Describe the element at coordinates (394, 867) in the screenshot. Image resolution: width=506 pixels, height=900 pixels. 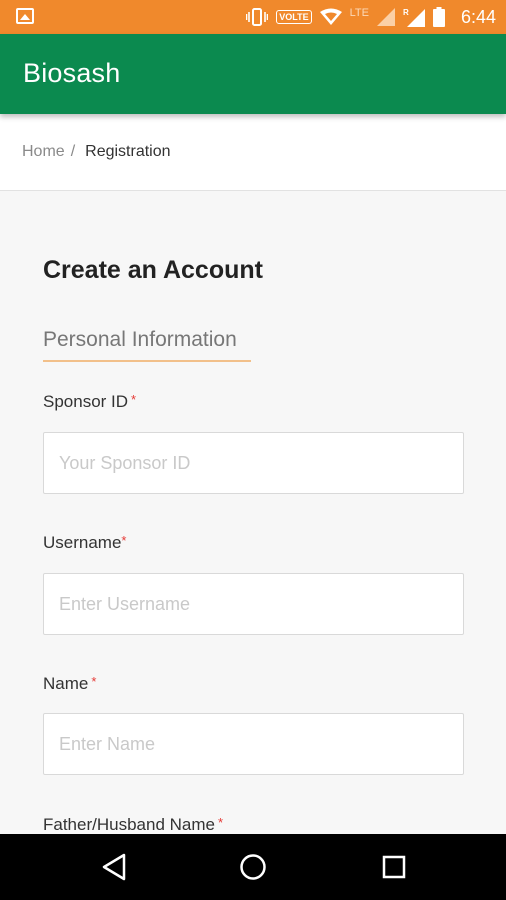
I see `recents-icon` at that location.